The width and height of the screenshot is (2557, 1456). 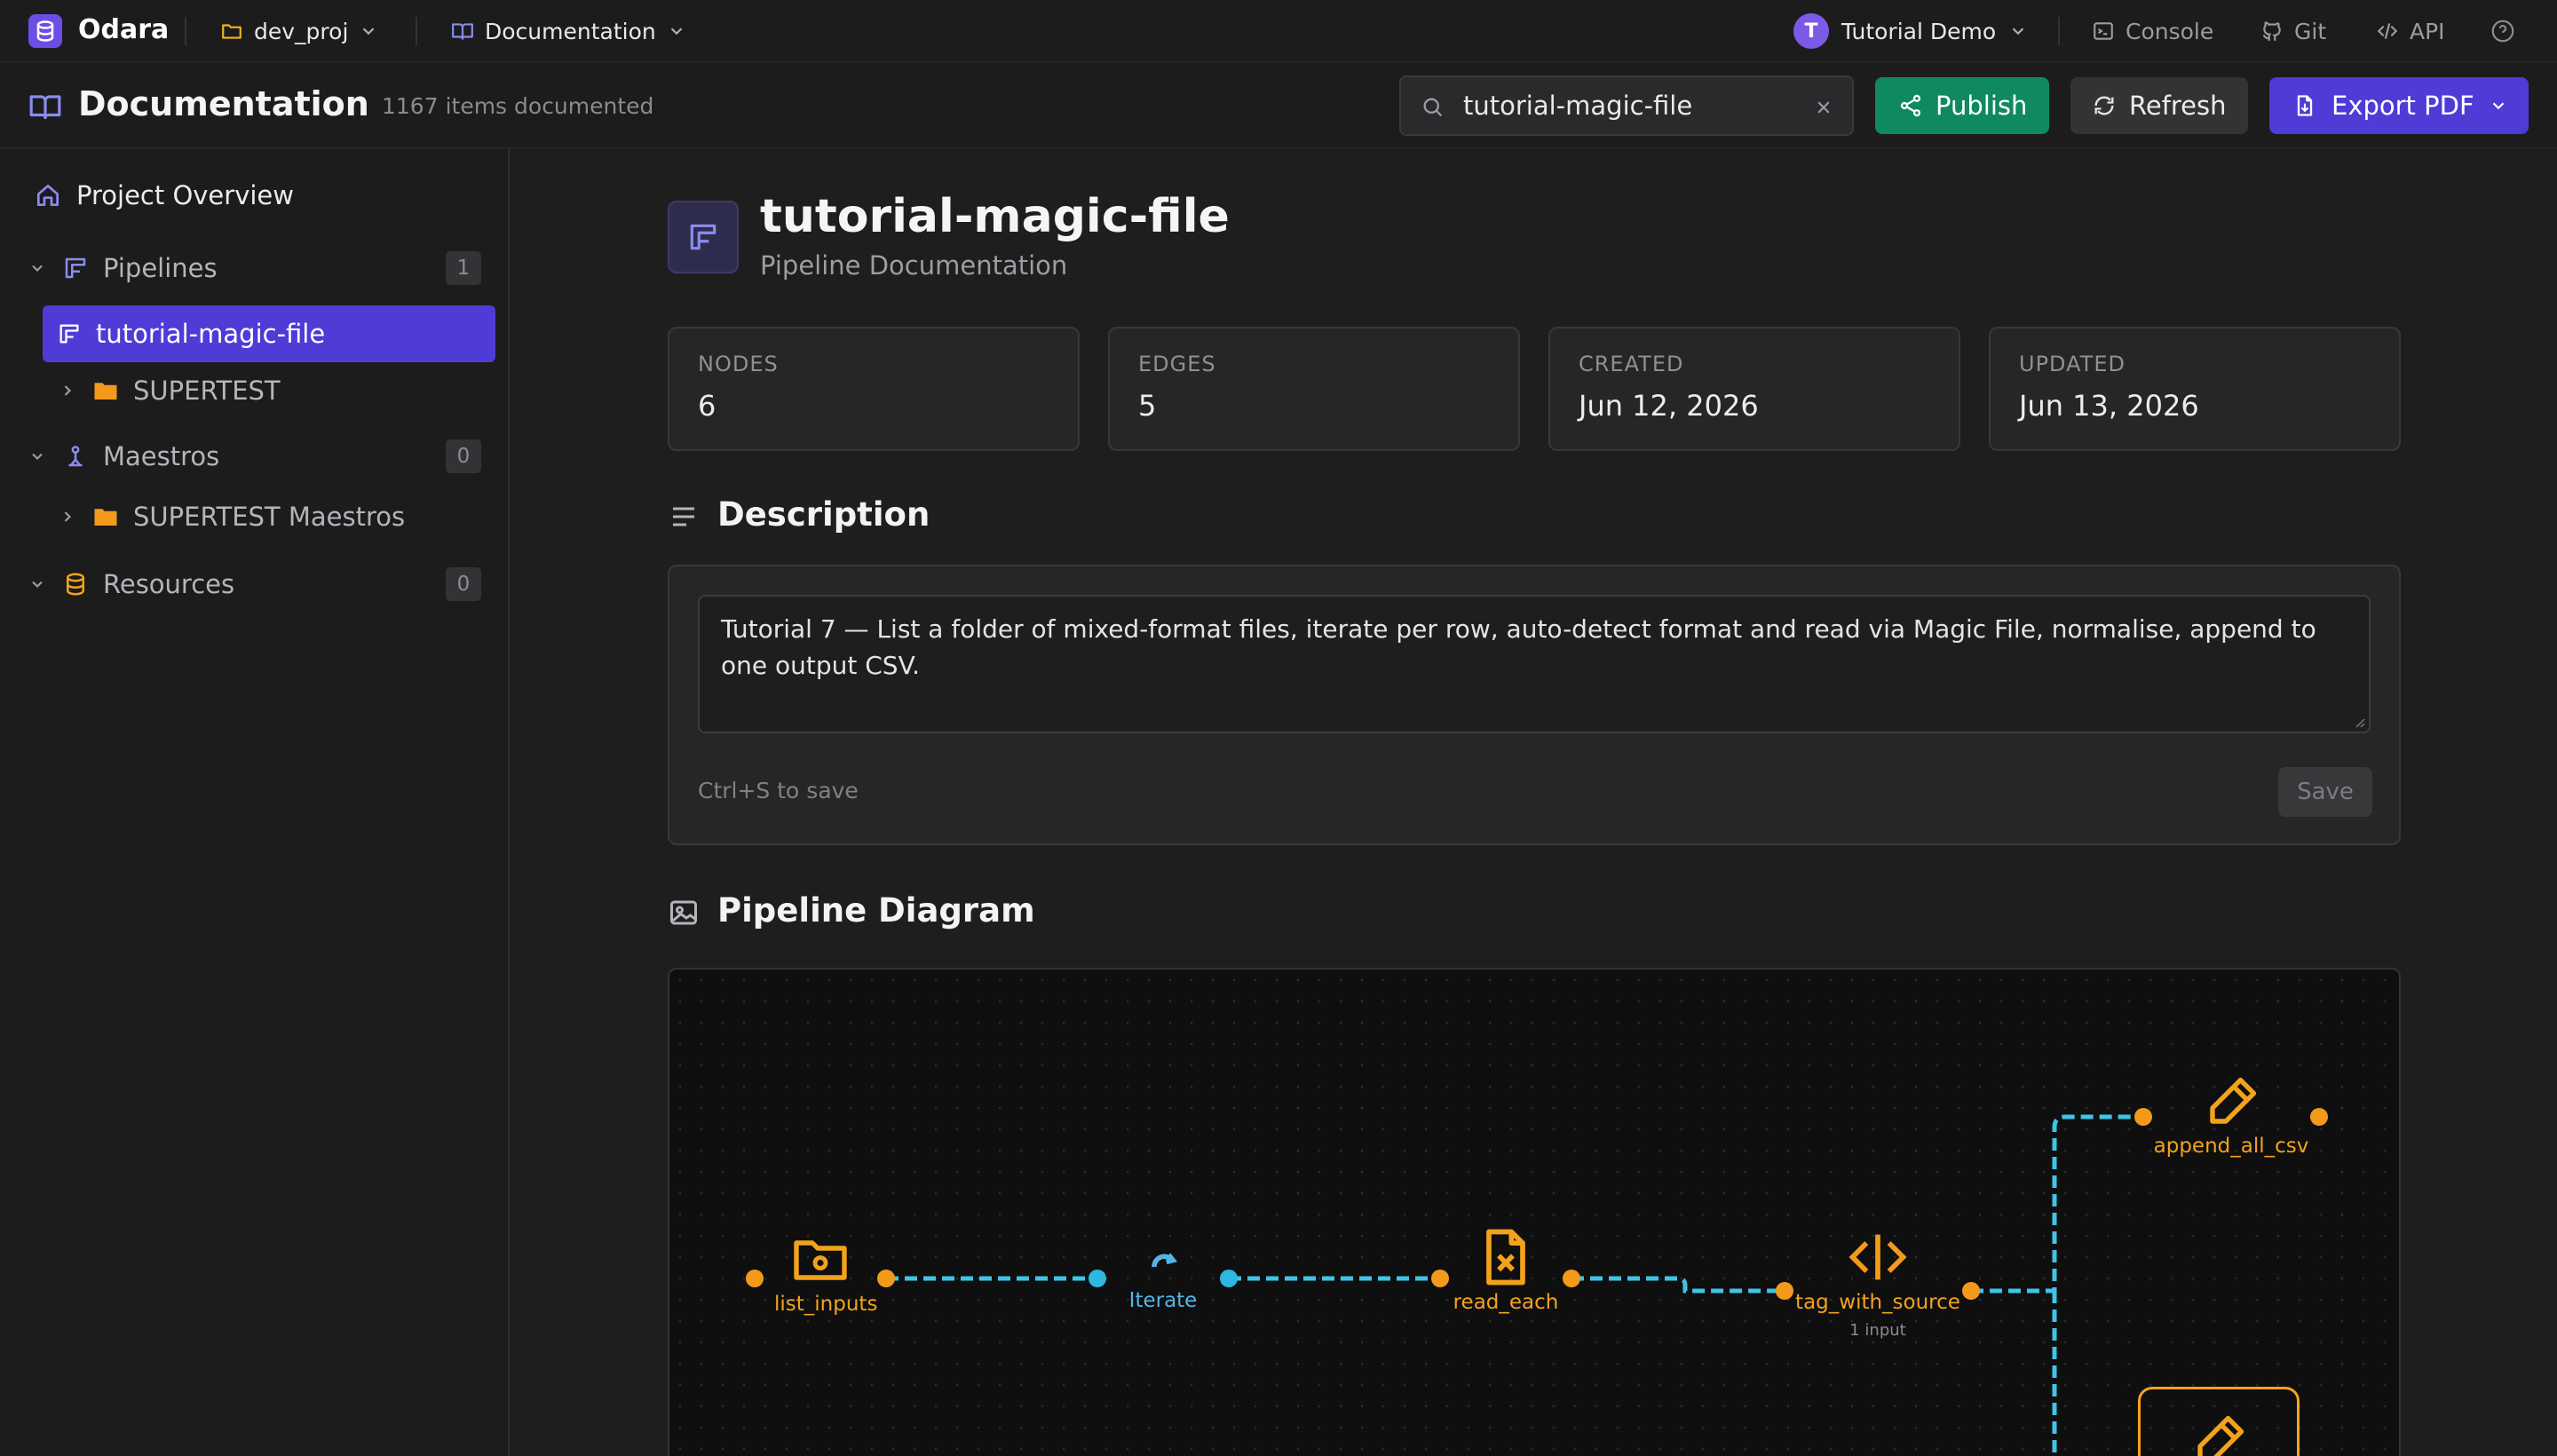 What do you see at coordinates (2170, 31) in the screenshot?
I see `console-label: Console` at bounding box center [2170, 31].